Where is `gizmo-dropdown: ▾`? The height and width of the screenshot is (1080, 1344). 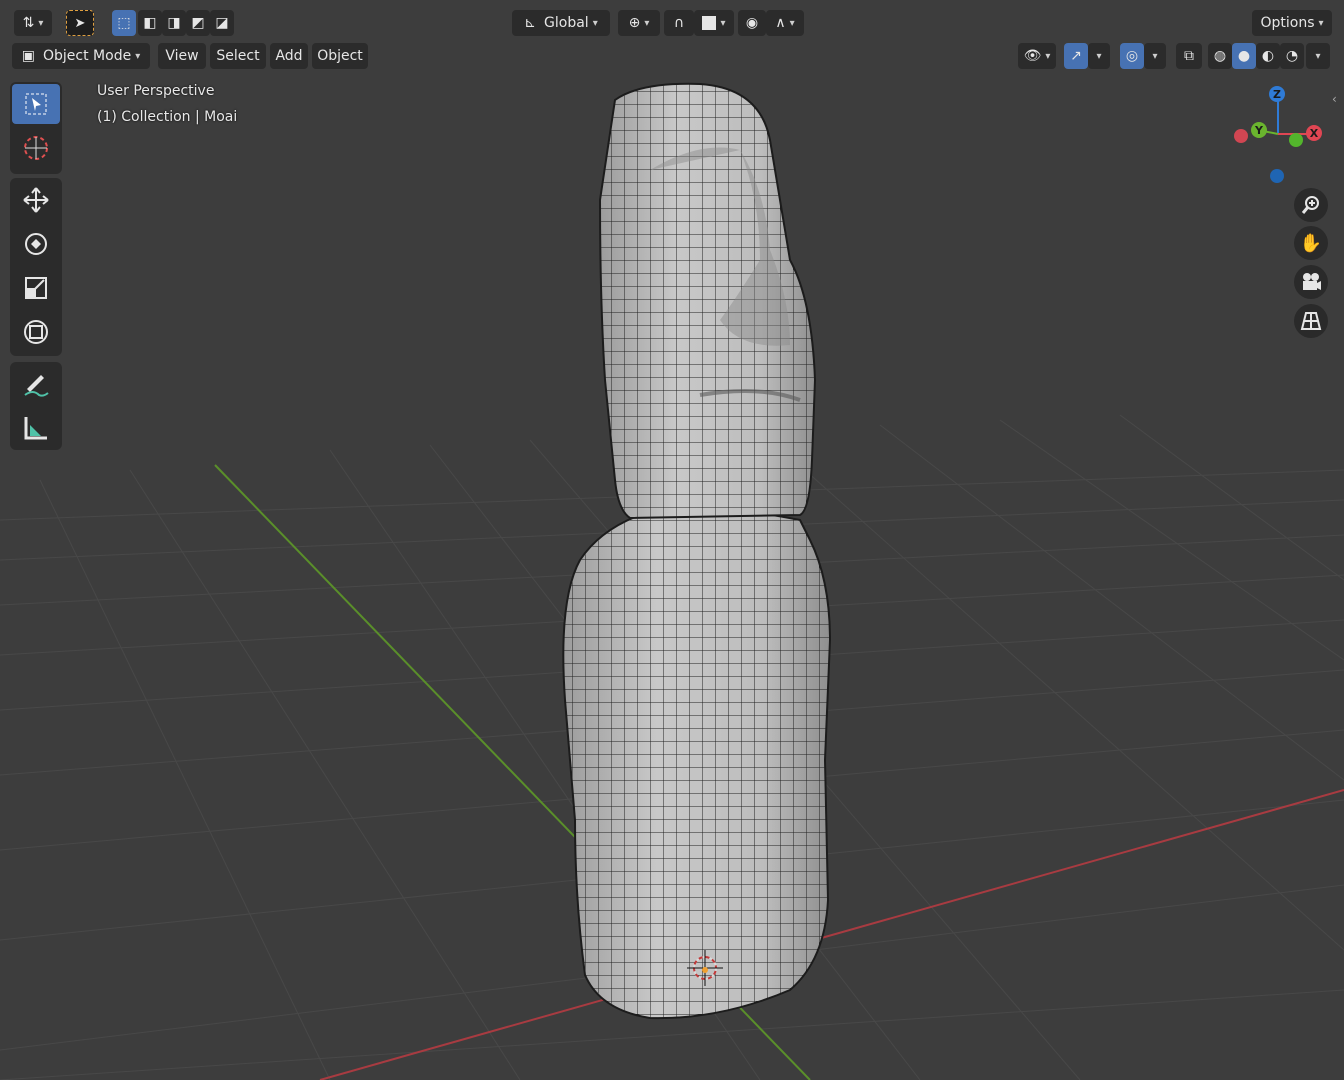
gizmo-dropdown: ▾ is located at coordinates (1099, 56).